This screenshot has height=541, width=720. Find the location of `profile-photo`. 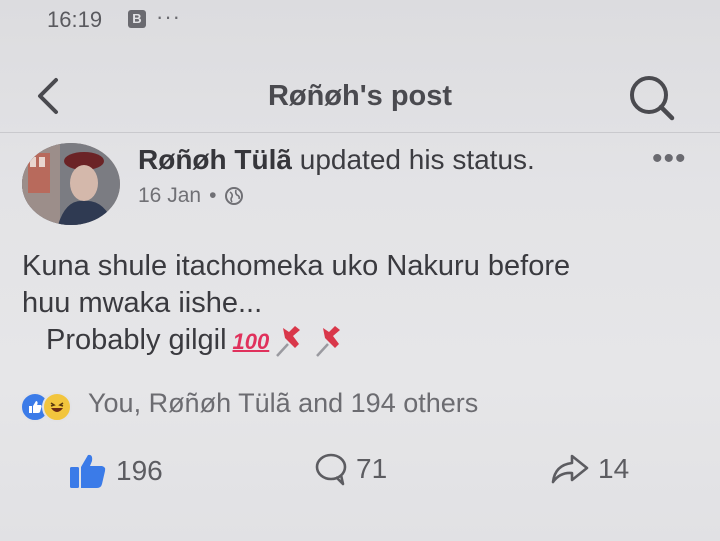

profile-photo is located at coordinates (71, 184).